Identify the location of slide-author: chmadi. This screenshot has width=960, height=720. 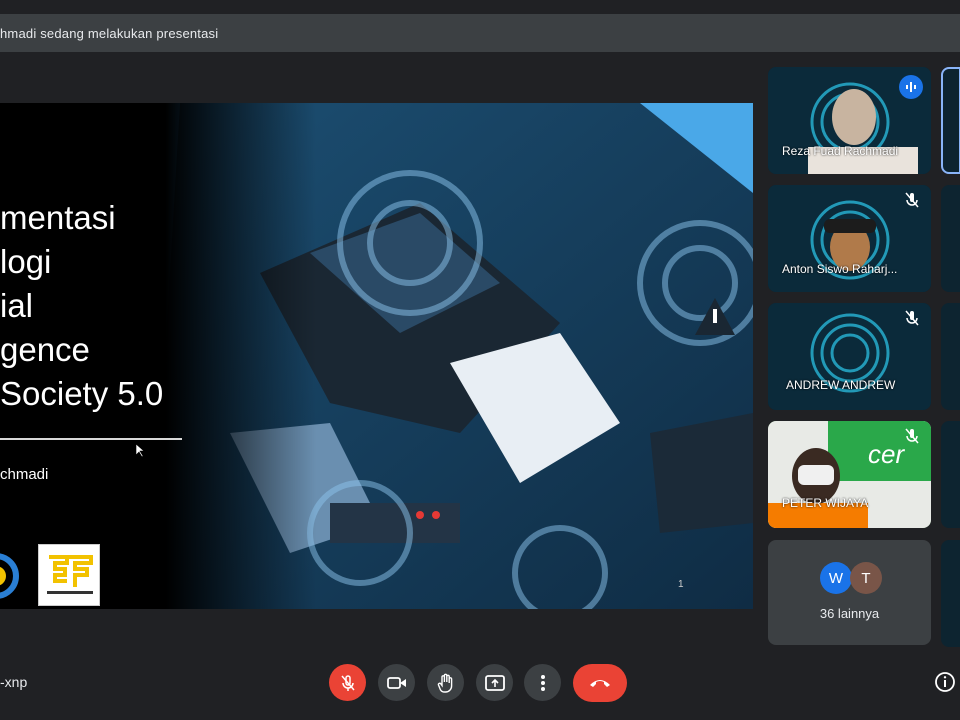
(24, 474).